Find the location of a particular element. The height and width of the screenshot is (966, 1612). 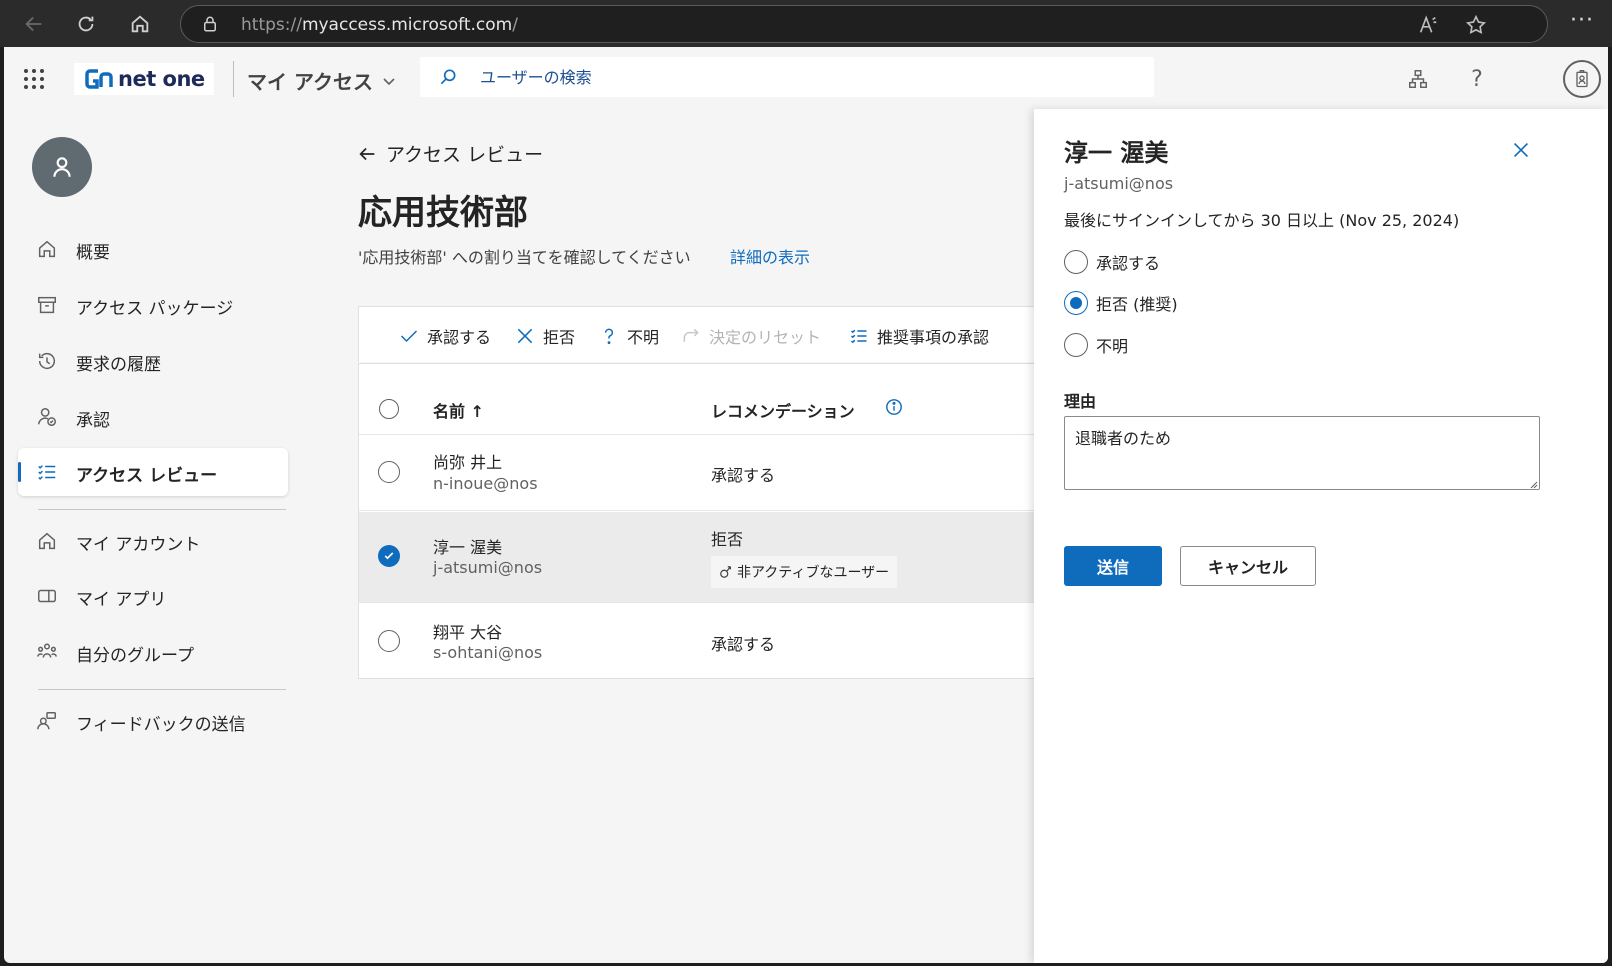

radio-dont-know is located at coordinates (1076, 345).